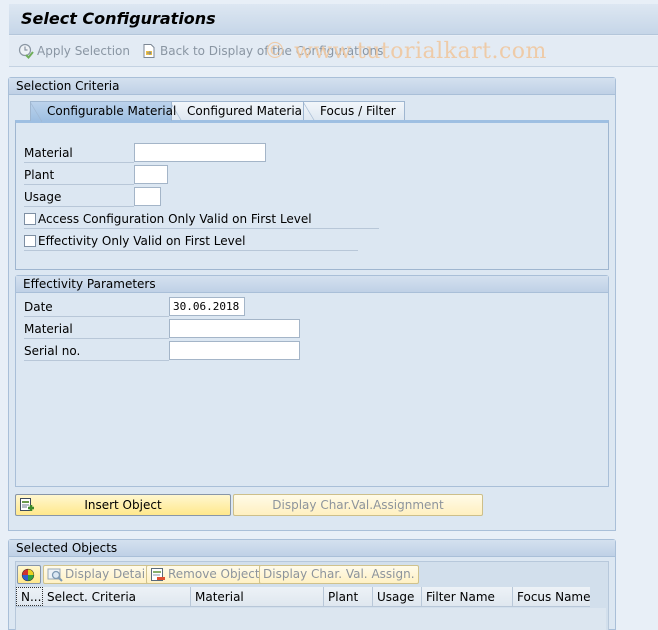 The height and width of the screenshot is (630, 658). I want to click on serial-no-input, so click(234, 350).